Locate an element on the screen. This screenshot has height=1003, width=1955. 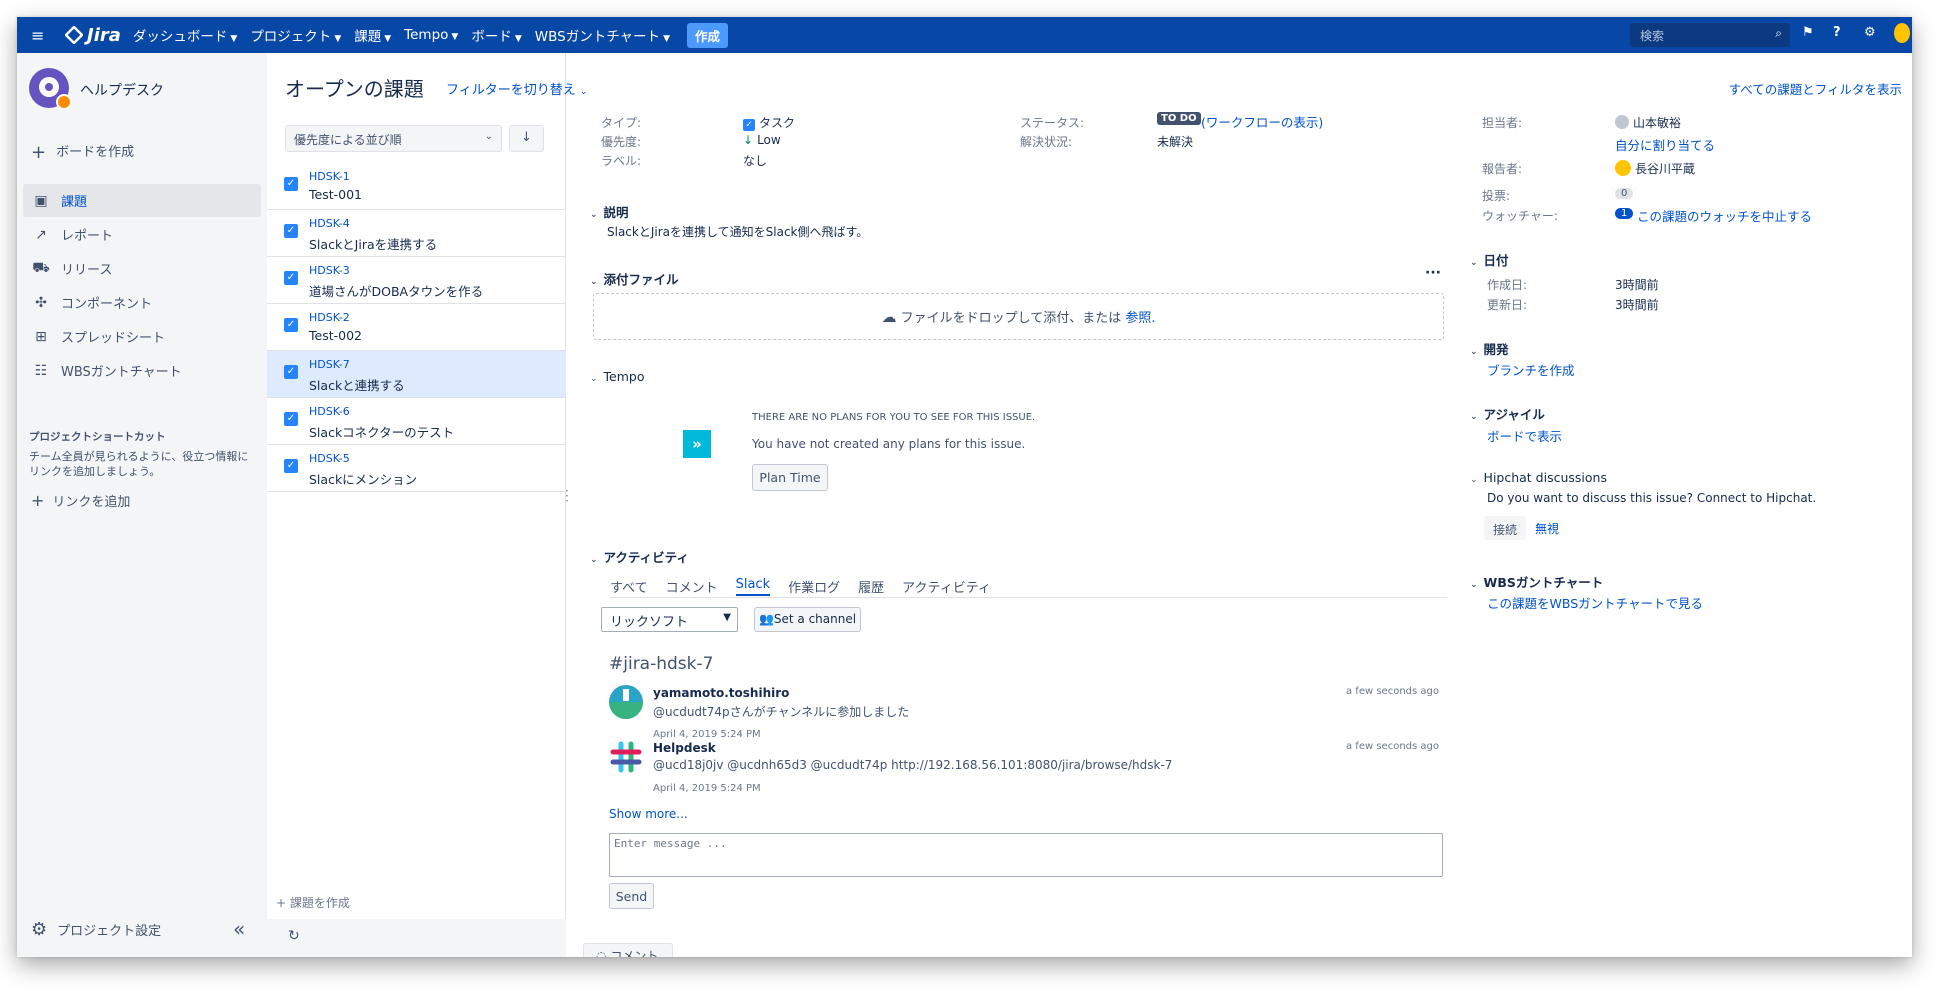
sidebar-item-spreadsheet: ⊞ スプレッドシート is located at coordinates (142, 336).